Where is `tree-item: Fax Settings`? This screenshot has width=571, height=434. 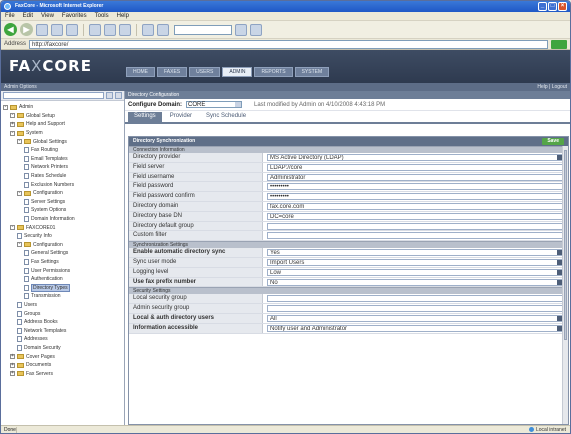 tree-item: Fax Settings is located at coordinates (62, 262).